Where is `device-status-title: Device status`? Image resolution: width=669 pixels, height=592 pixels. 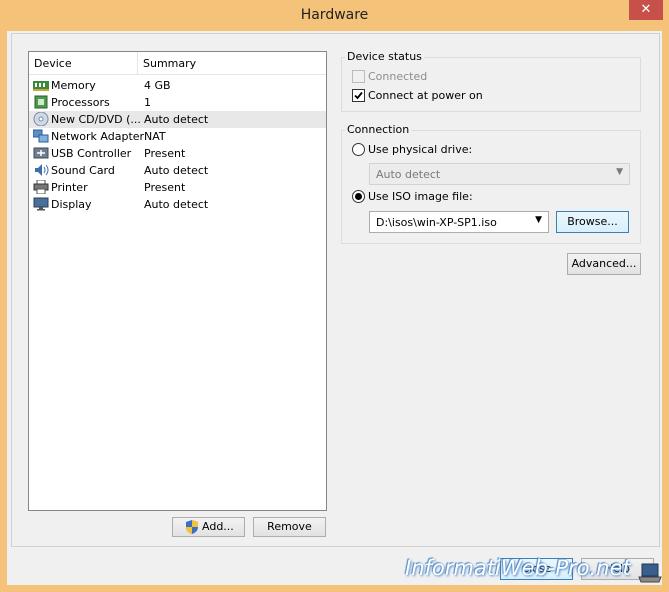
device-status-title: Device status is located at coordinates (384, 56).